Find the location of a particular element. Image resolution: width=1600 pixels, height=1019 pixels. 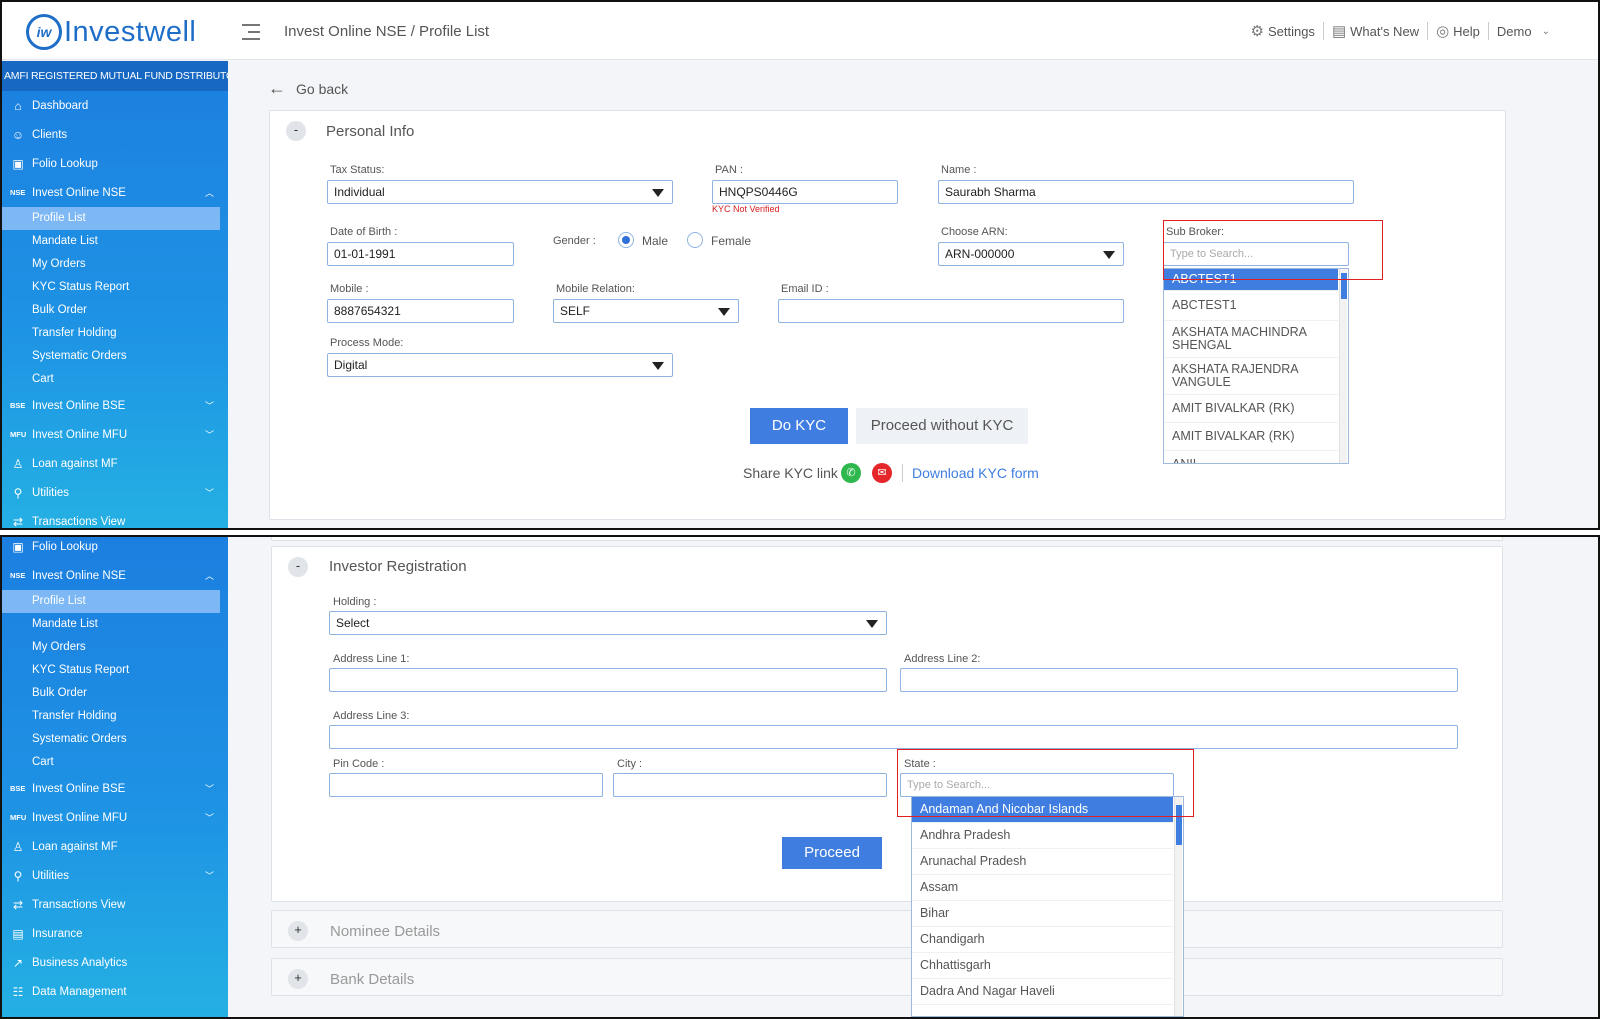

do-kyc-button: Do KYC is located at coordinates (799, 426).